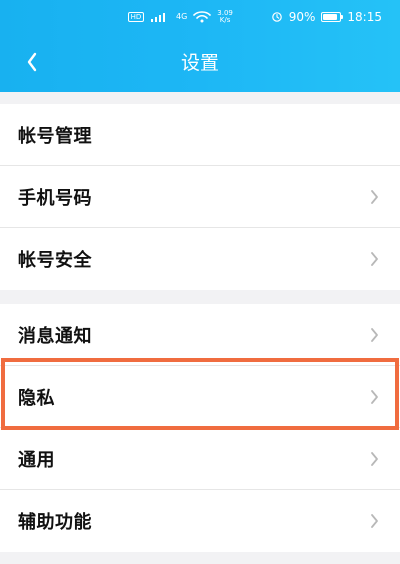 The image size is (400, 564). I want to click on page-title: 设置, so click(199, 63).